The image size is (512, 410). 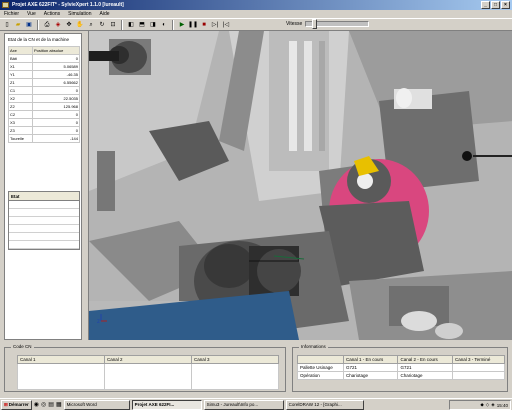 What do you see at coordinates (313, 346) in the screenshot?
I see `informations-title: Informations` at bounding box center [313, 346].